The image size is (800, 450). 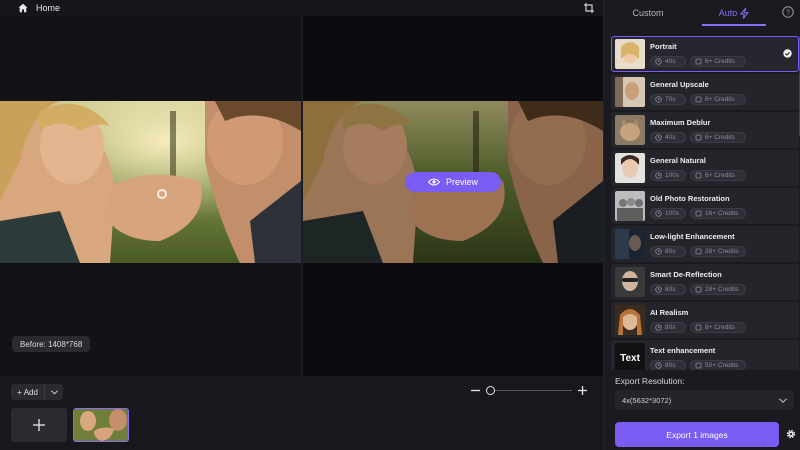 I want to click on model-low-light-enhancement: Low-light Enhancement 80s 28+ Credits, so click(x=705, y=244).